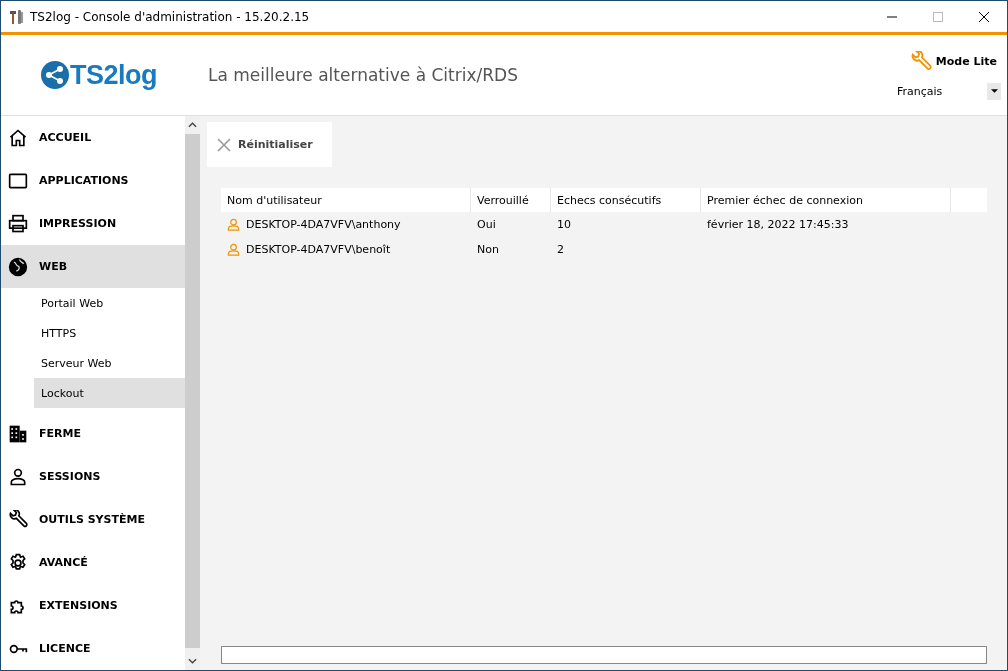  What do you see at coordinates (269, 144) in the screenshot?
I see `reset-button: Réinitialiser` at bounding box center [269, 144].